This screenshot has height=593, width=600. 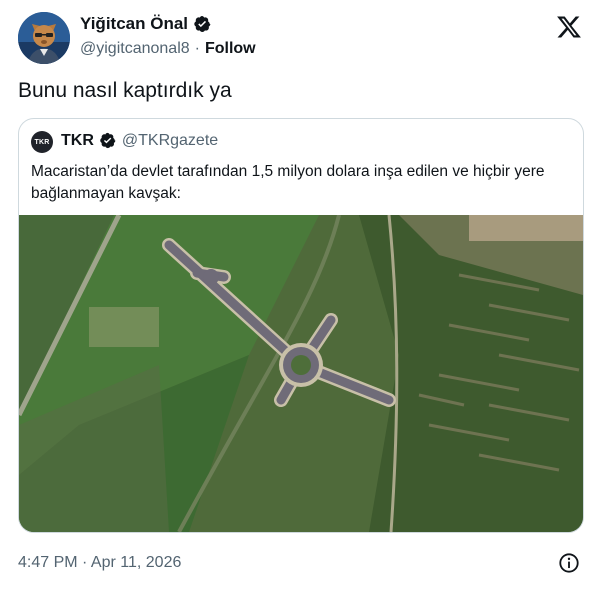 I want to click on author-name-row: Yiğitcan Önal, so click(x=145, y=24).